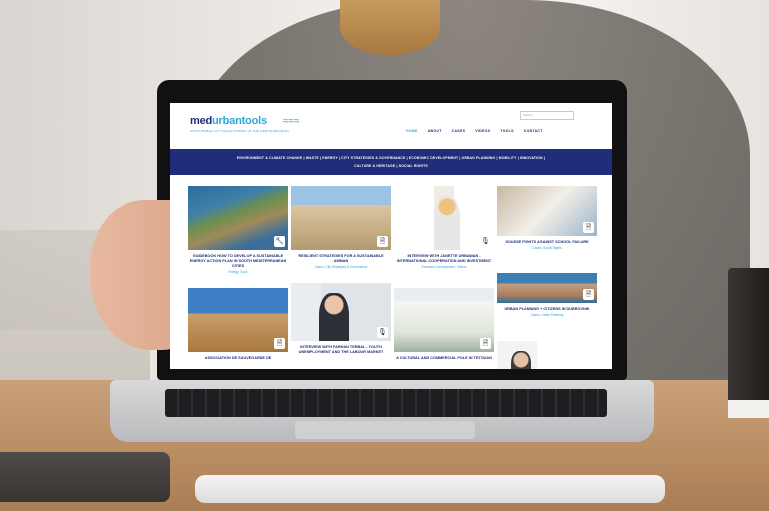 The image size is (769, 511). What do you see at coordinates (507, 131) in the screenshot?
I see `nav-tools: TOOLS` at bounding box center [507, 131].